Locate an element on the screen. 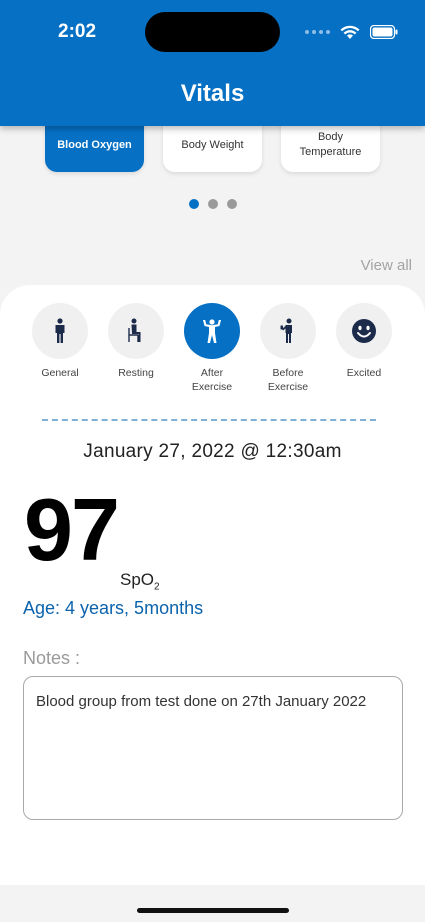  drinking-person-icon is located at coordinates (286, 330).